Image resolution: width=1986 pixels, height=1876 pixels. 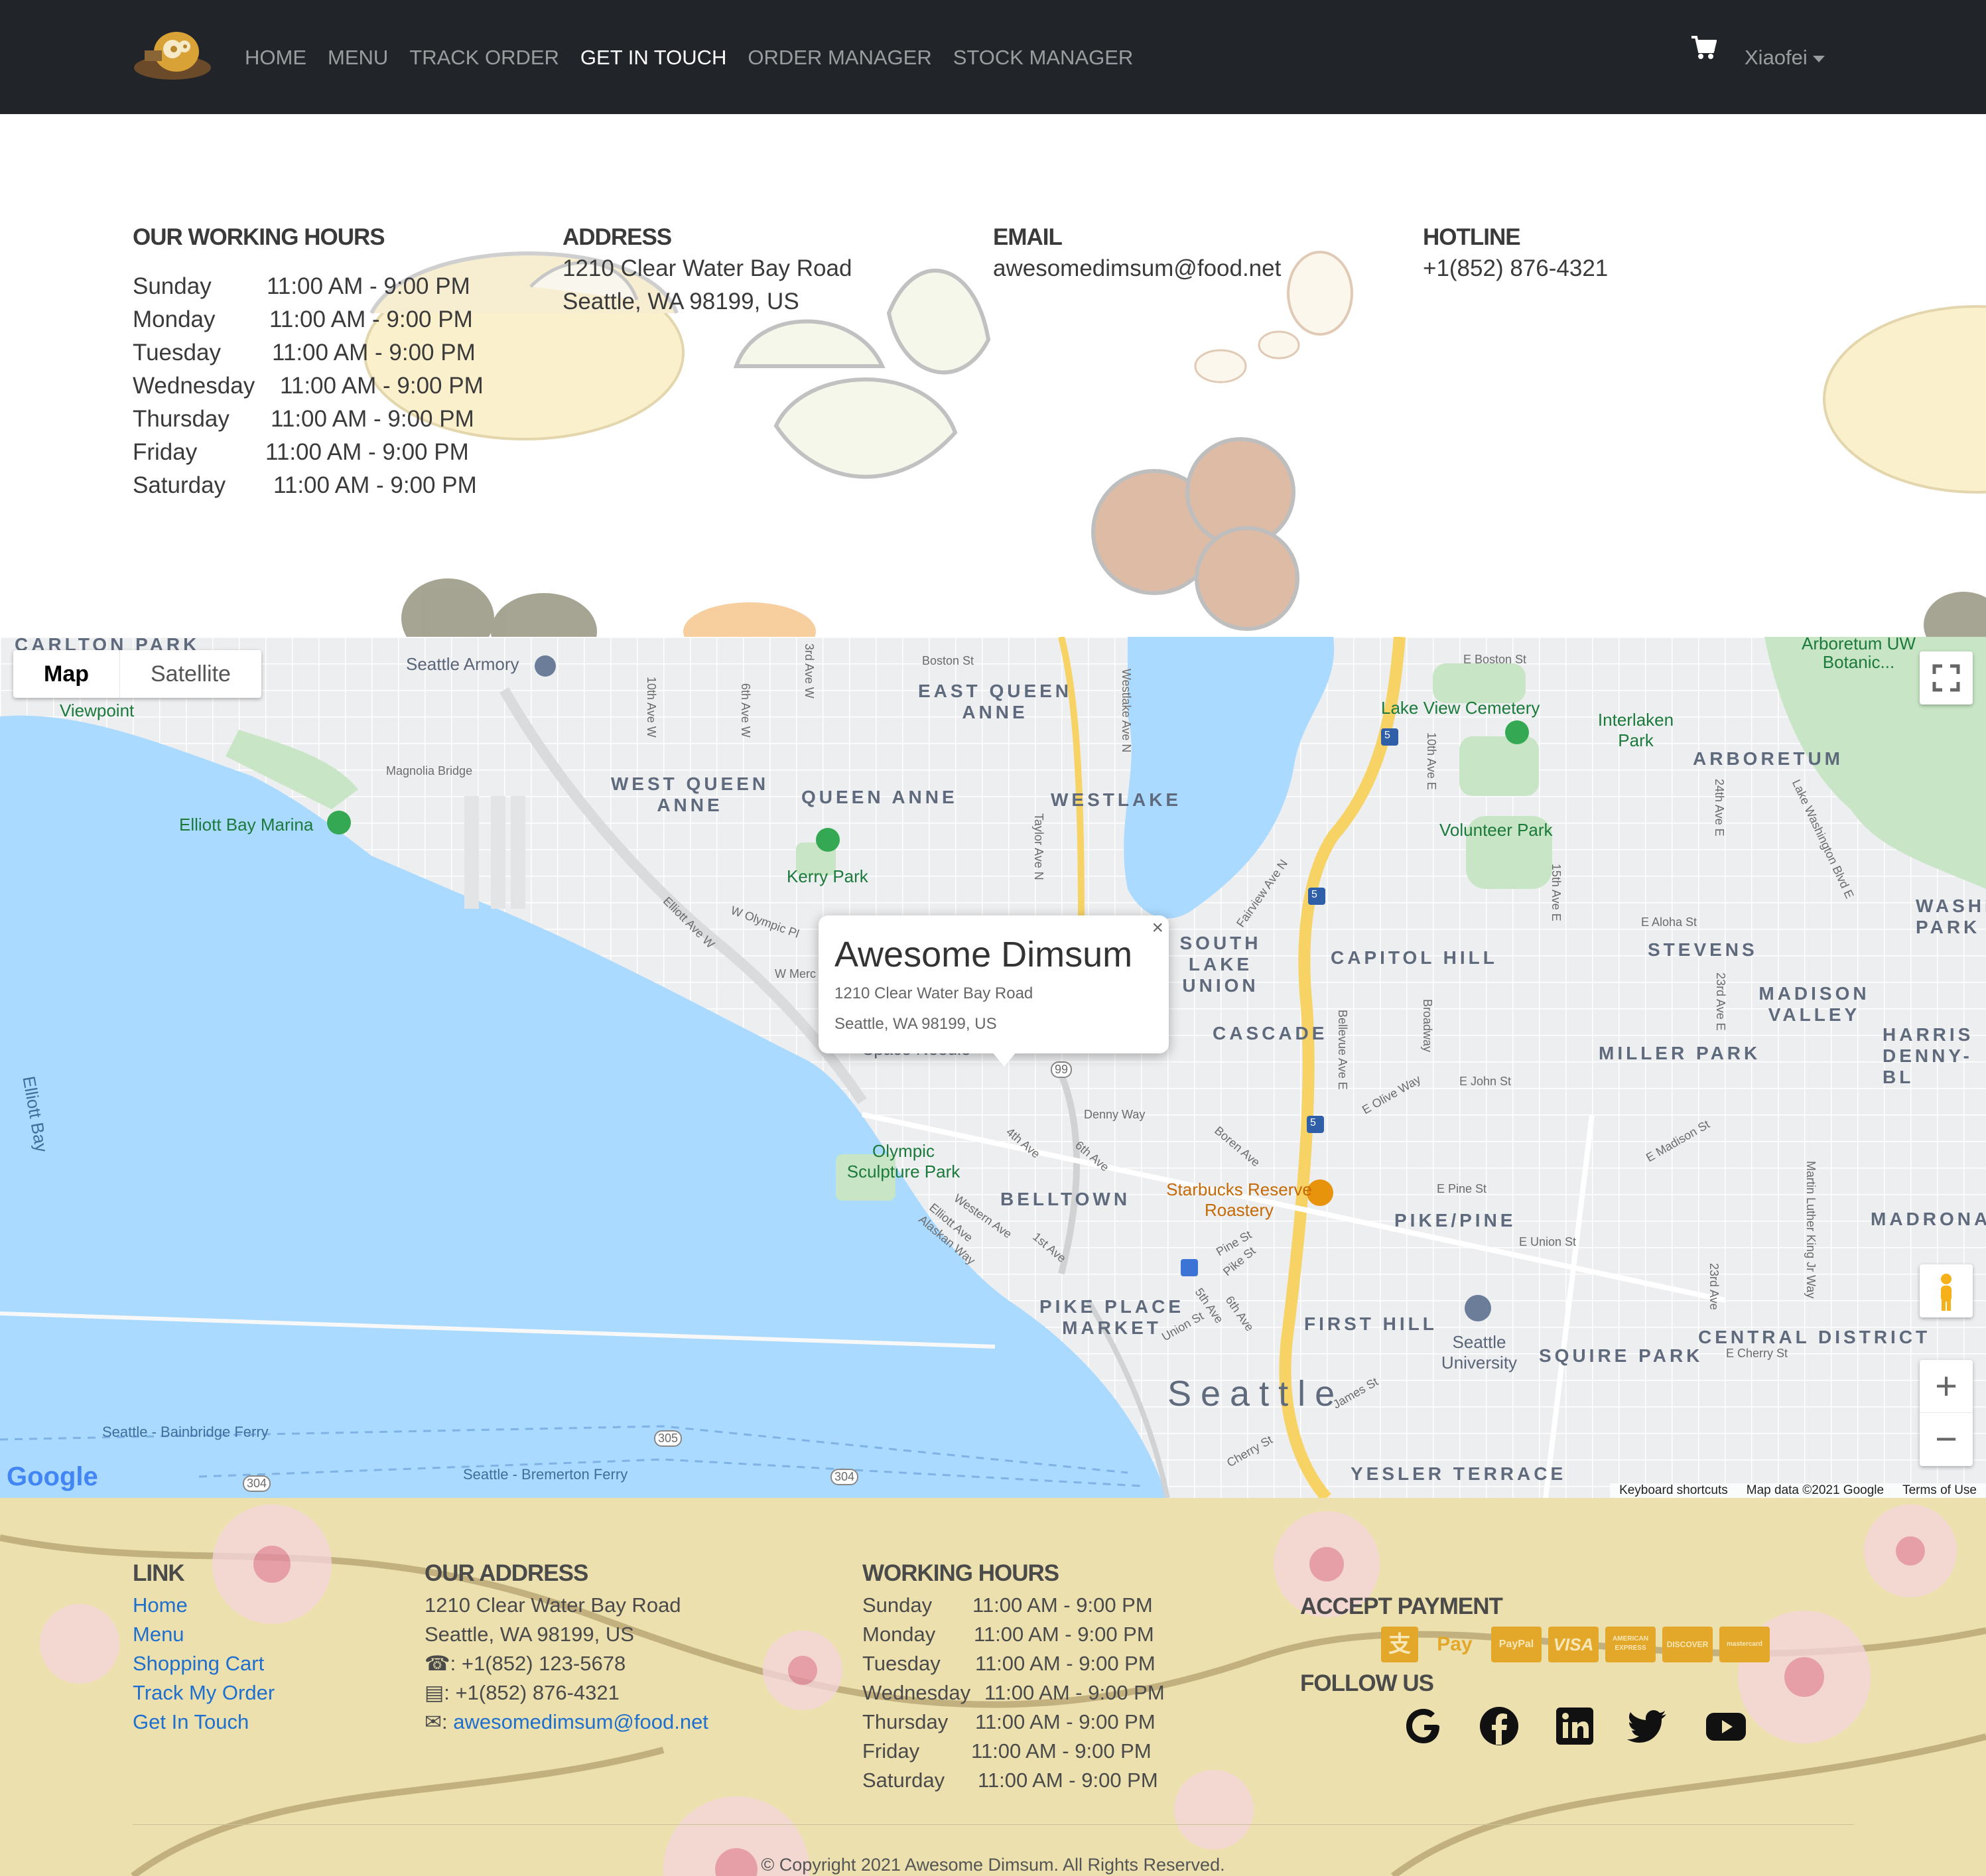 I want to click on hours-row: Saturday 11:00 AM - 9:00 PM, so click(x=305, y=485).